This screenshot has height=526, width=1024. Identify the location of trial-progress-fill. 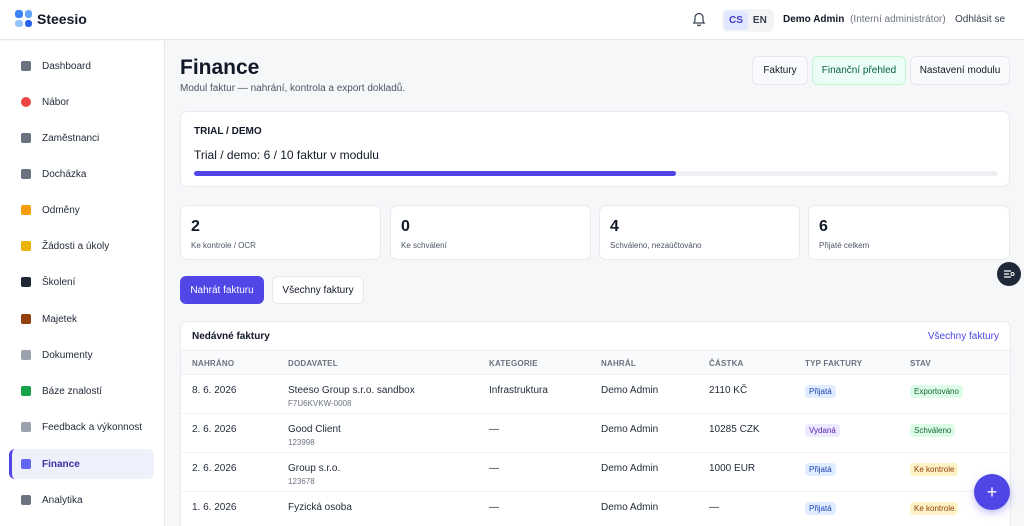
(435, 173).